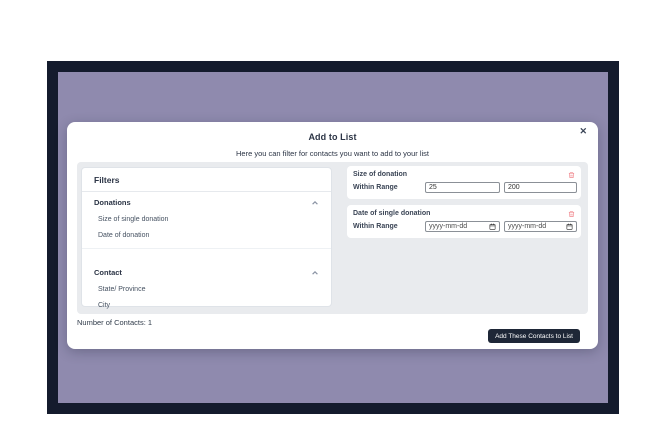  Describe the element at coordinates (206, 219) in the screenshot. I see `filter-item-size-of-single-donation: Size of single donation` at that location.